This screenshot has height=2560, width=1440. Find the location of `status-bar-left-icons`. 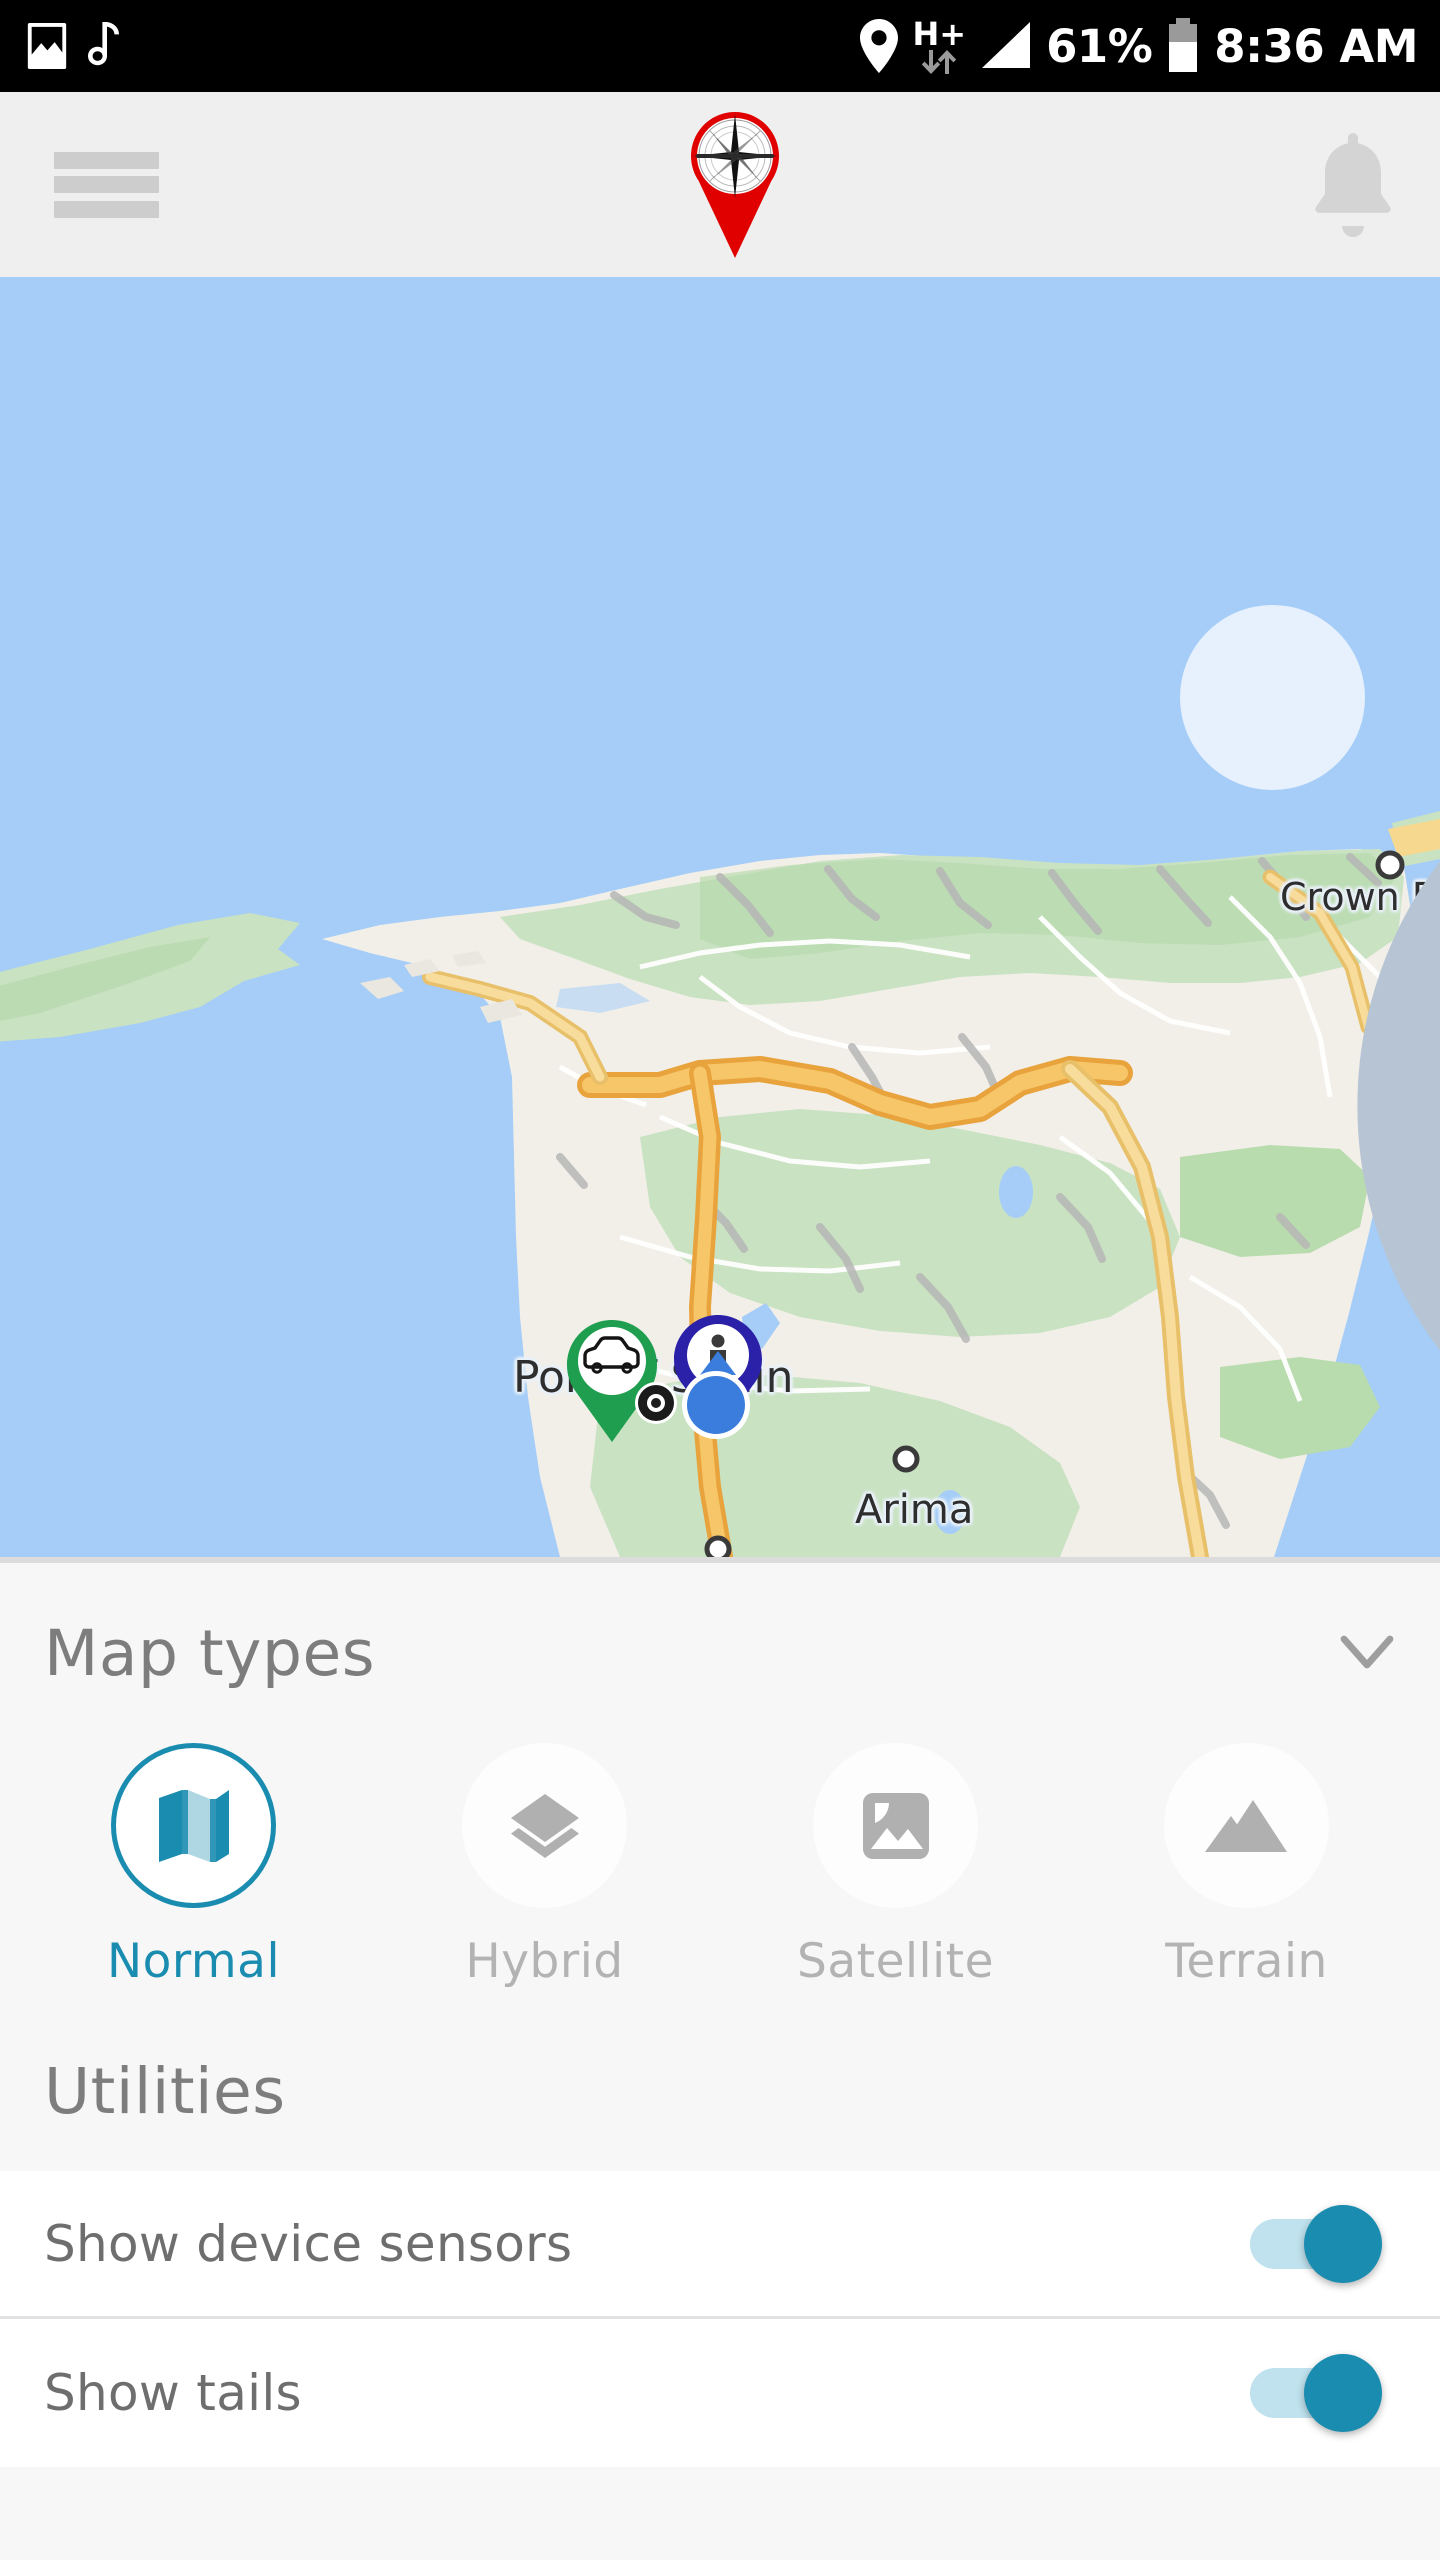

status-bar-left-icons is located at coordinates (74, 46).